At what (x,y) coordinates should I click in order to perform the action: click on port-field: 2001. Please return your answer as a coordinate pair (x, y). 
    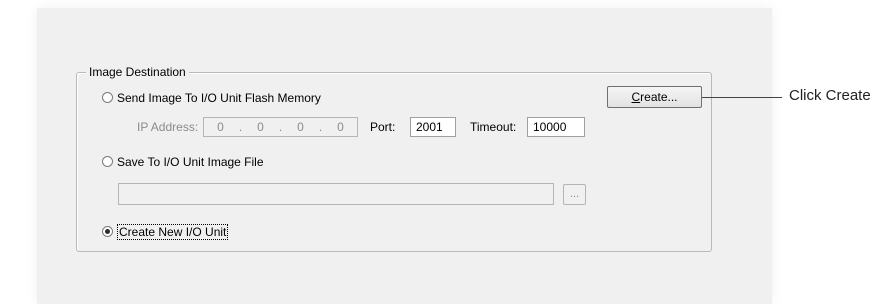
    Looking at the image, I should click on (433, 127).